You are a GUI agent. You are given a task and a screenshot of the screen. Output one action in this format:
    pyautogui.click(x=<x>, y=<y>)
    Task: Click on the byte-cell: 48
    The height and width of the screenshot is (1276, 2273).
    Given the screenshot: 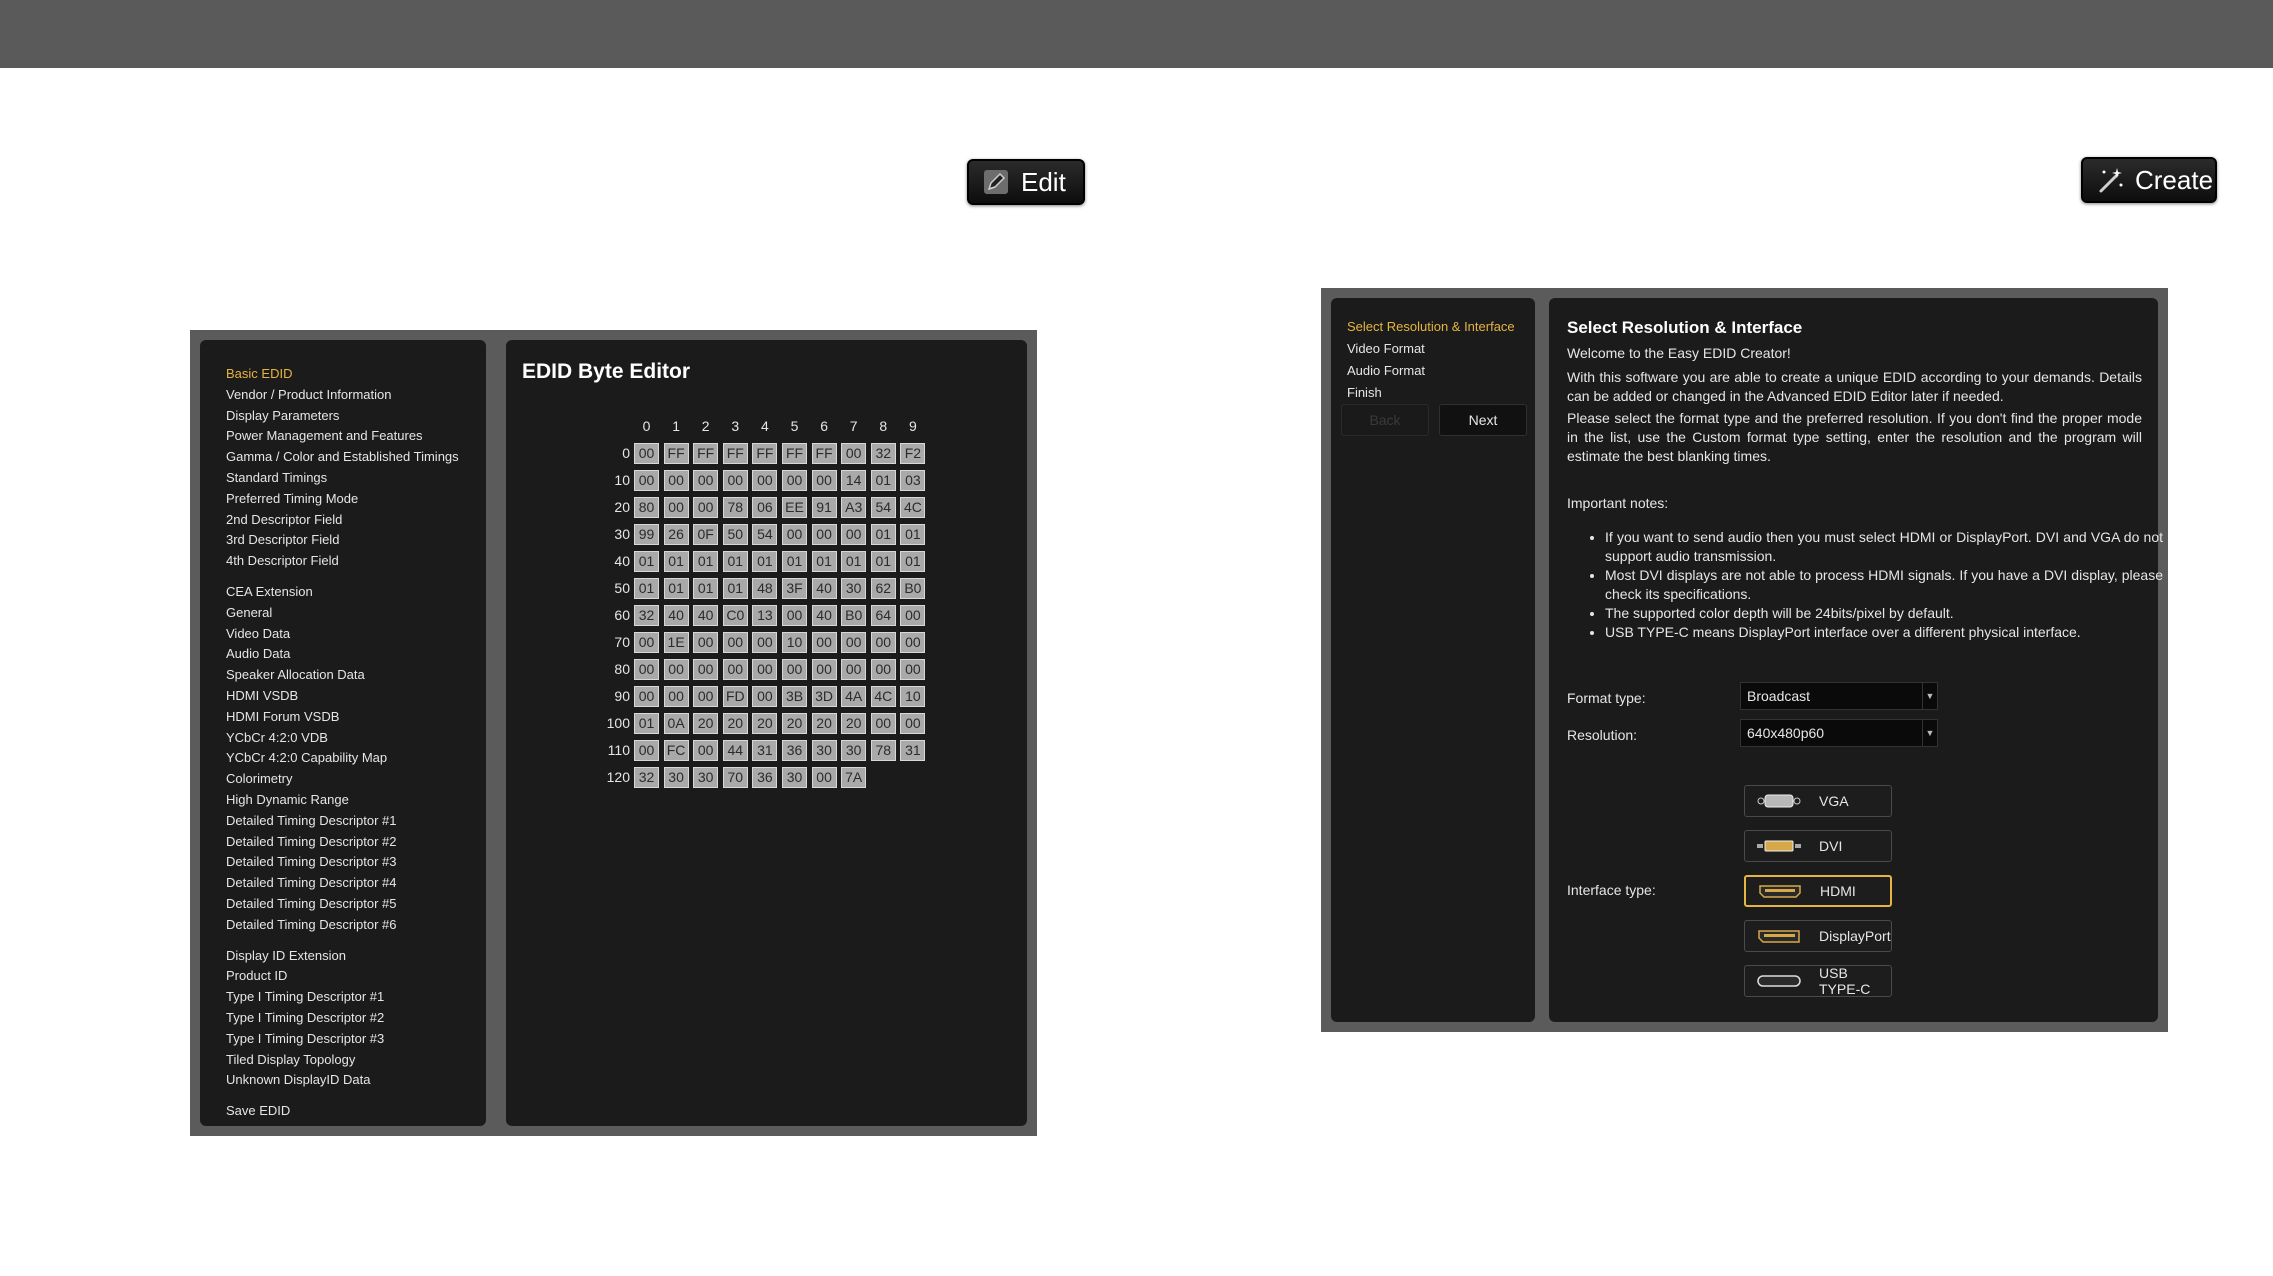 What is the action you would take?
    pyautogui.click(x=765, y=588)
    